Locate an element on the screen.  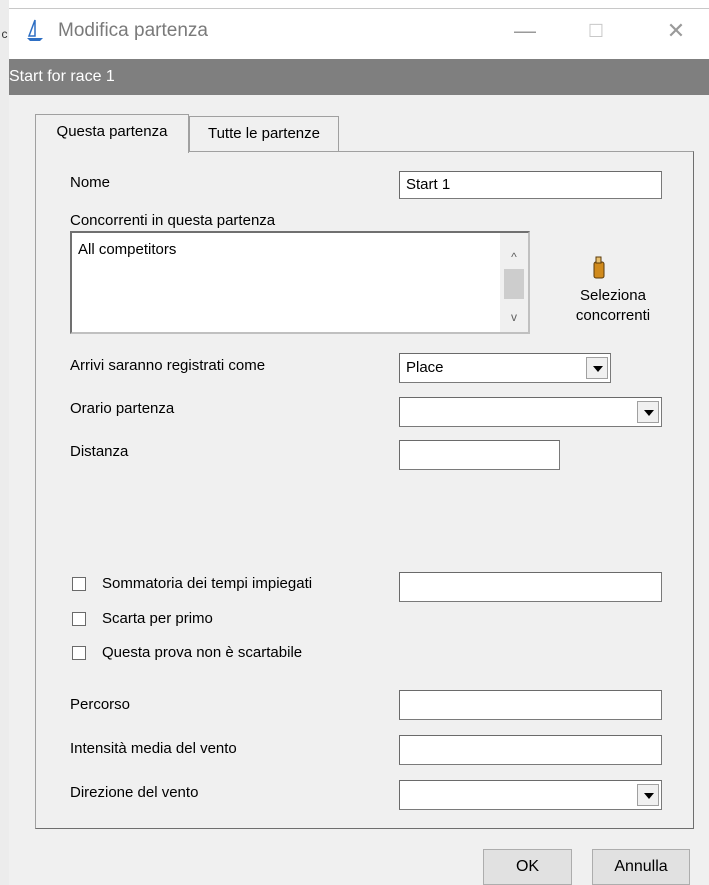
seleziona-label: Seleziona is located at coordinates (613, 295).